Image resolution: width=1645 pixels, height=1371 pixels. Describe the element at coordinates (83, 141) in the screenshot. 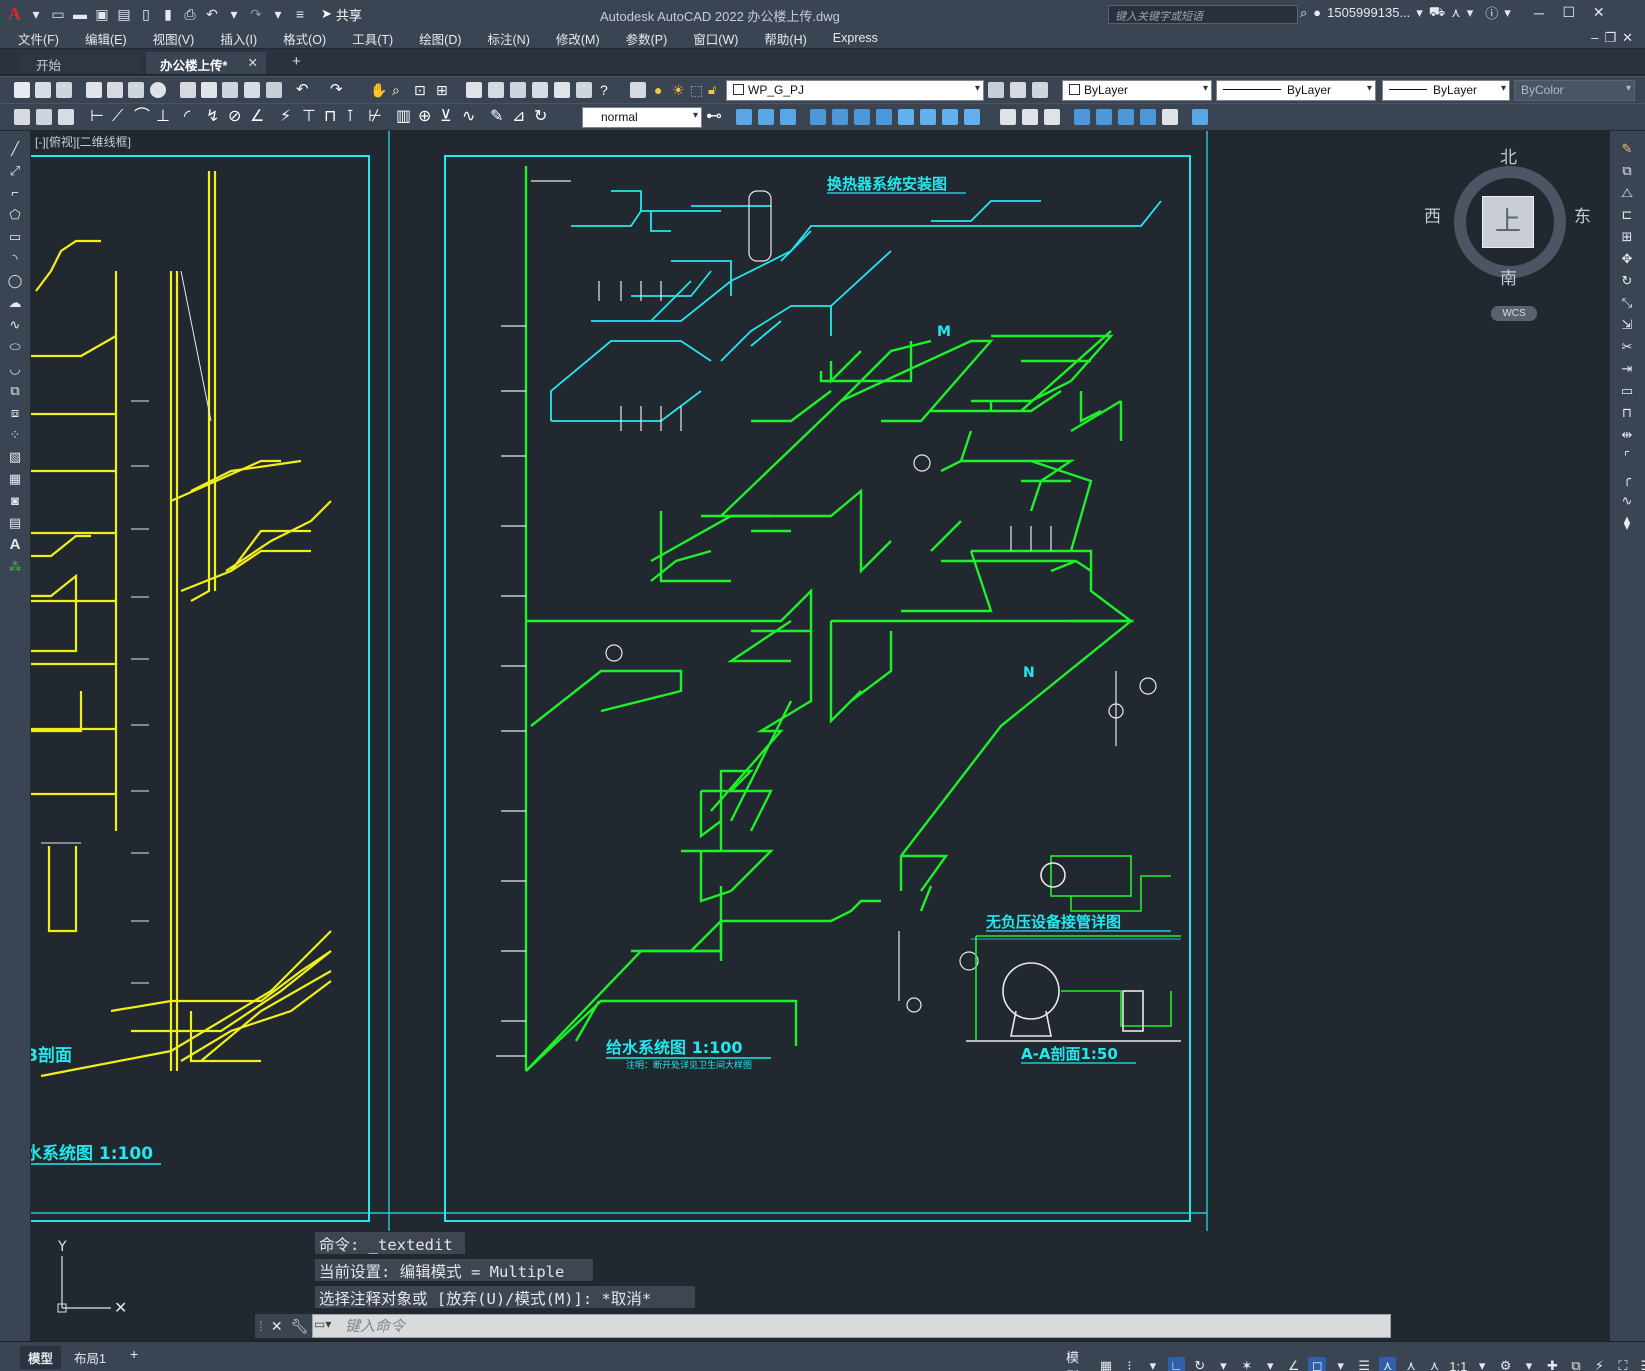

I see `viewport-controls: [-][俯视][二维线框]` at that location.